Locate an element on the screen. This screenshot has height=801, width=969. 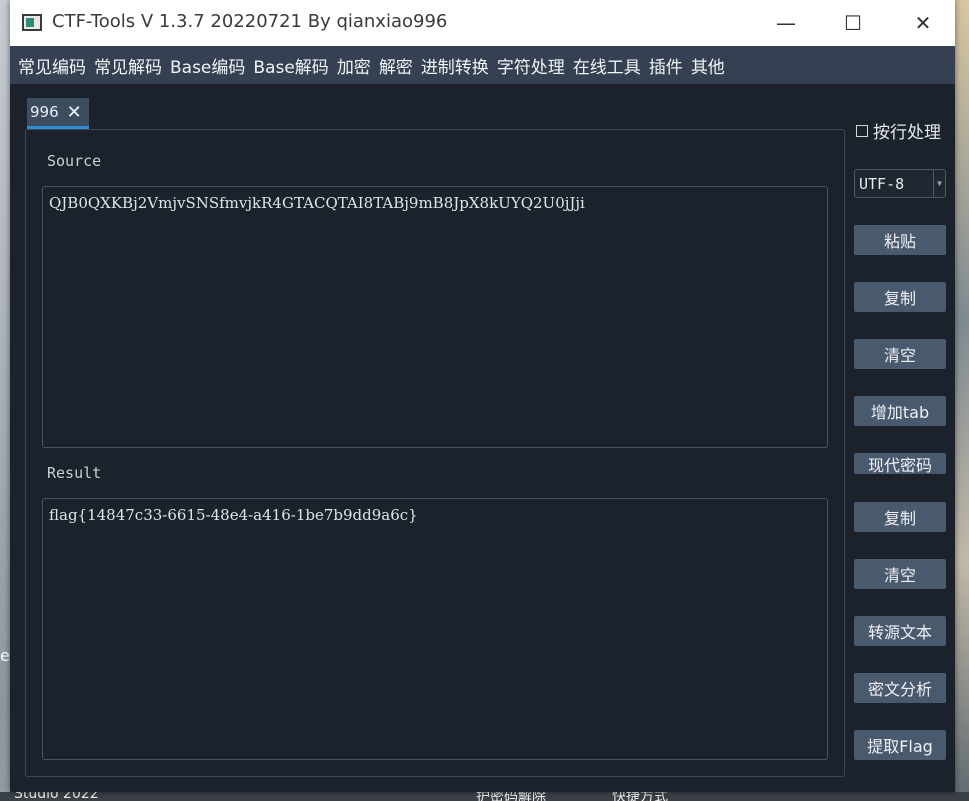
desktop-icon-labels: Studio 2022 护密码解除 快捷方式 is located at coordinates (484, 796).